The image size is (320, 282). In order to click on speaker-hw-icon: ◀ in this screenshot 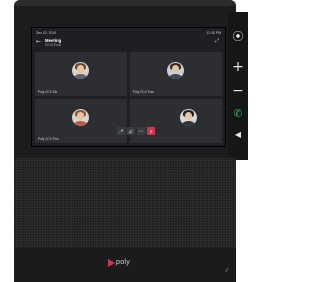, I will do `click(238, 135)`.